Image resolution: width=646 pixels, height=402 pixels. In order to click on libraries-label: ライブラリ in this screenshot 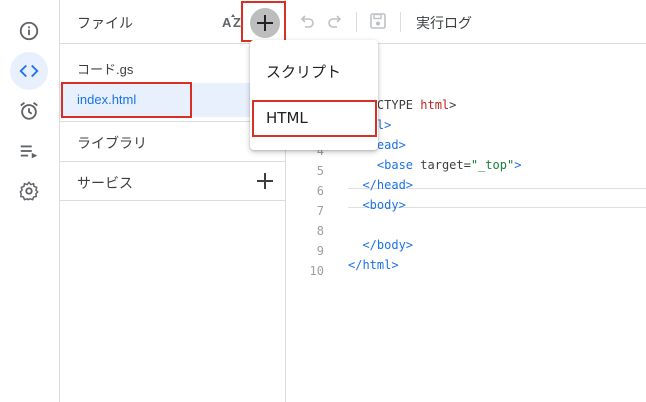, I will do `click(112, 144)`.